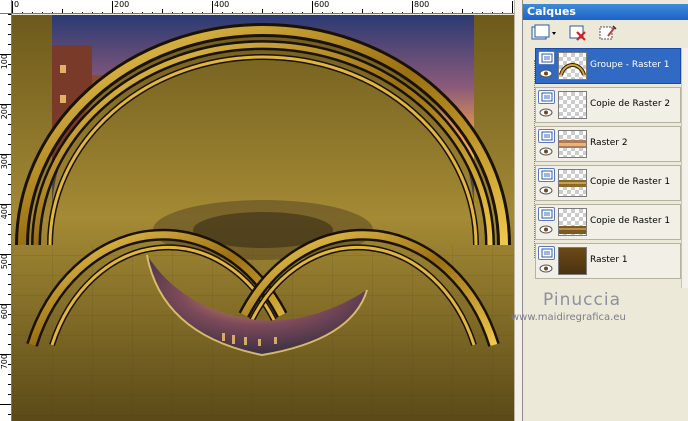  Describe the element at coordinates (4, 362) in the screenshot. I see `ruler-label: 700` at that location.